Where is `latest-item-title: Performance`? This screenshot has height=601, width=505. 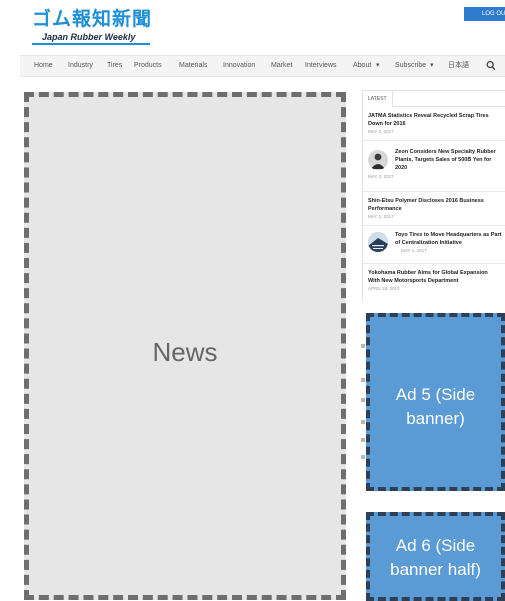 latest-item-title: Performance is located at coordinates (385, 209).